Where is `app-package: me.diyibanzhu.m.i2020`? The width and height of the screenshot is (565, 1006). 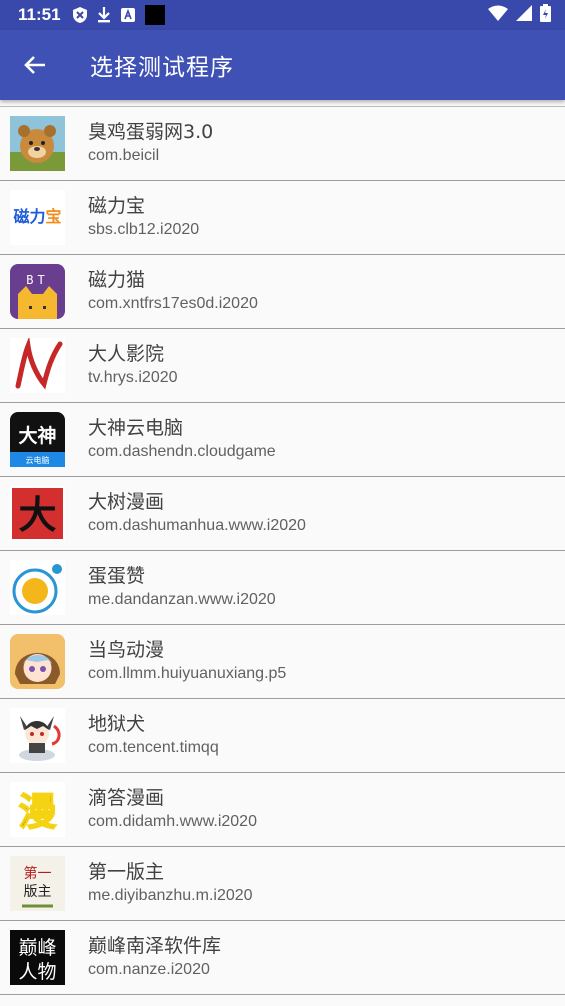 app-package: me.diyibanzhu.m.i2020 is located at coordinates (170, 895).